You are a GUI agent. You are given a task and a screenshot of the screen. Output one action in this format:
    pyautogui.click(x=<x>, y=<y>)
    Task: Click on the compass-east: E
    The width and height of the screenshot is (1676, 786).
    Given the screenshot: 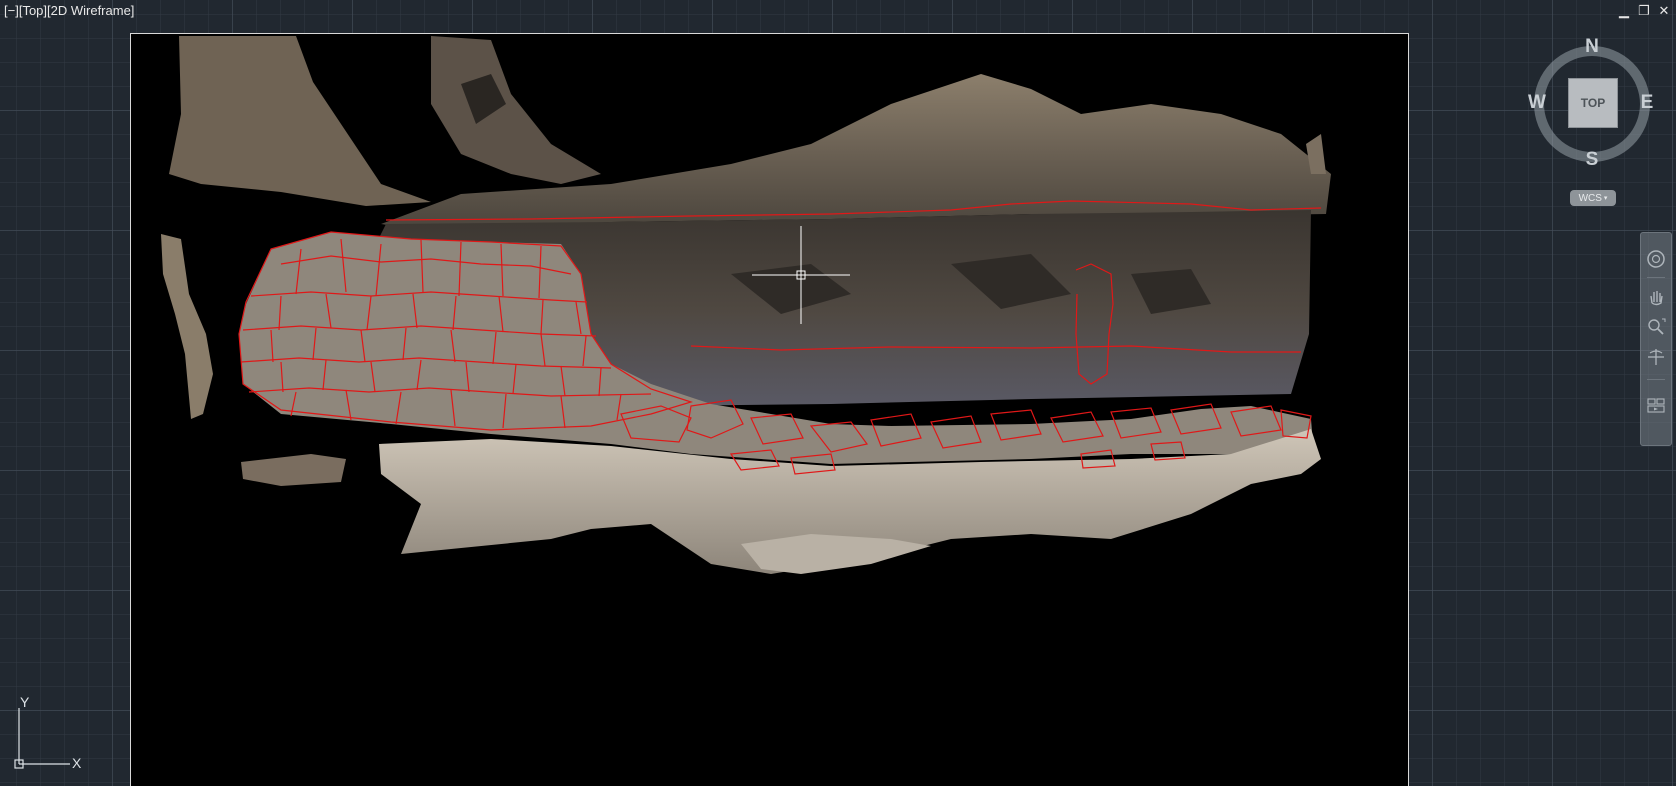 What is the action you would take?
    pyautogui.click(x=1647, y=103)
    